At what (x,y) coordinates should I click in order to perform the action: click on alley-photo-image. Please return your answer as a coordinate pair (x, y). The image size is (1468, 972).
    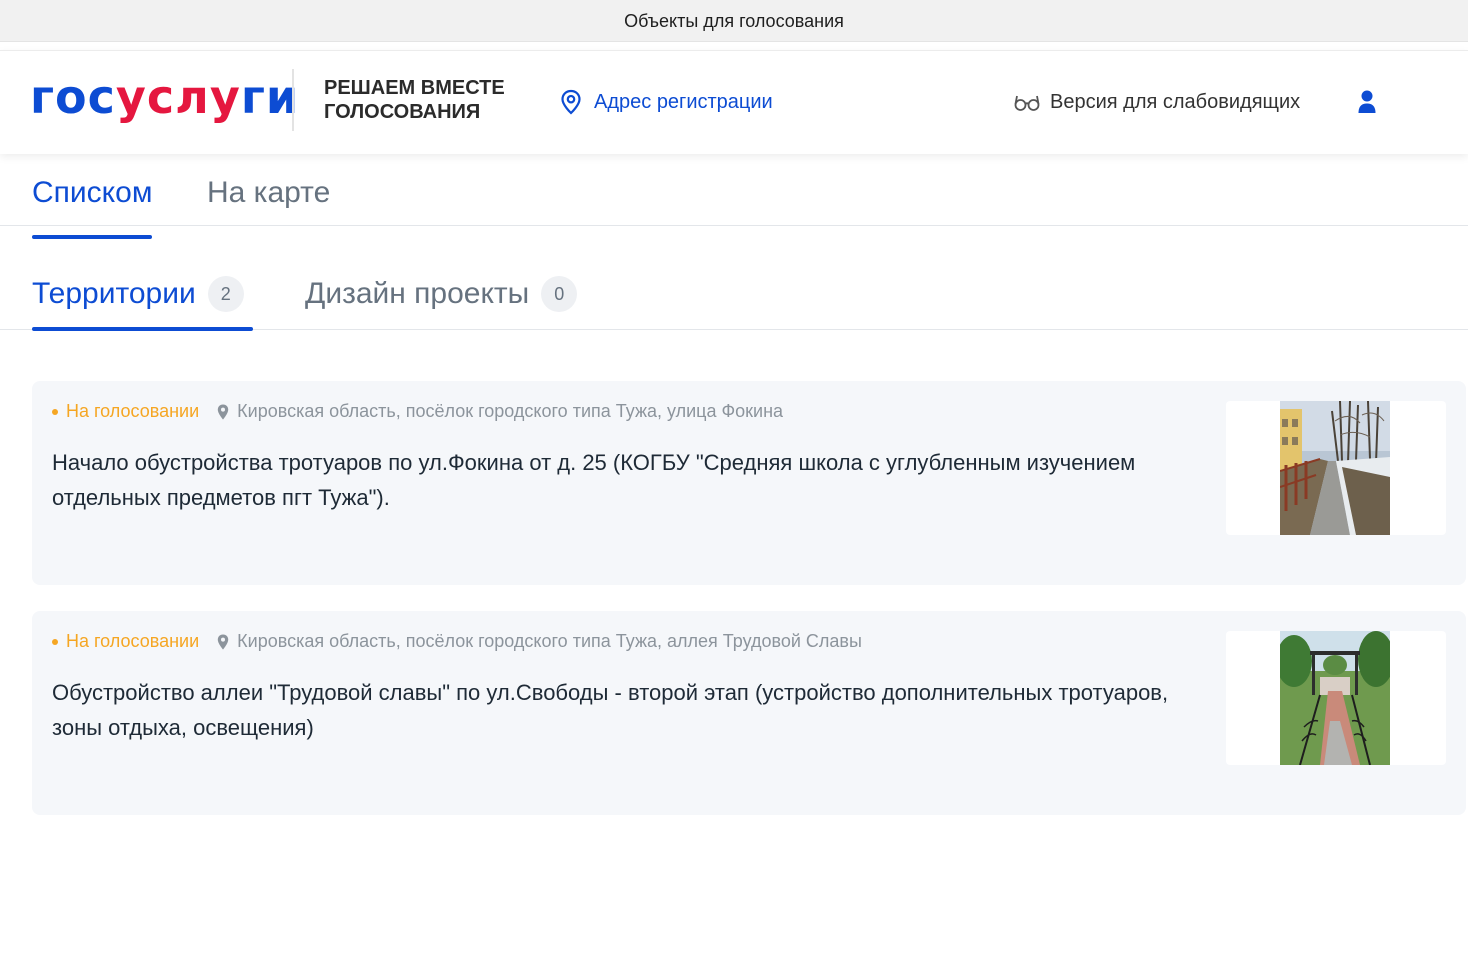
    Looking at the image, I should click on (1335, 698).